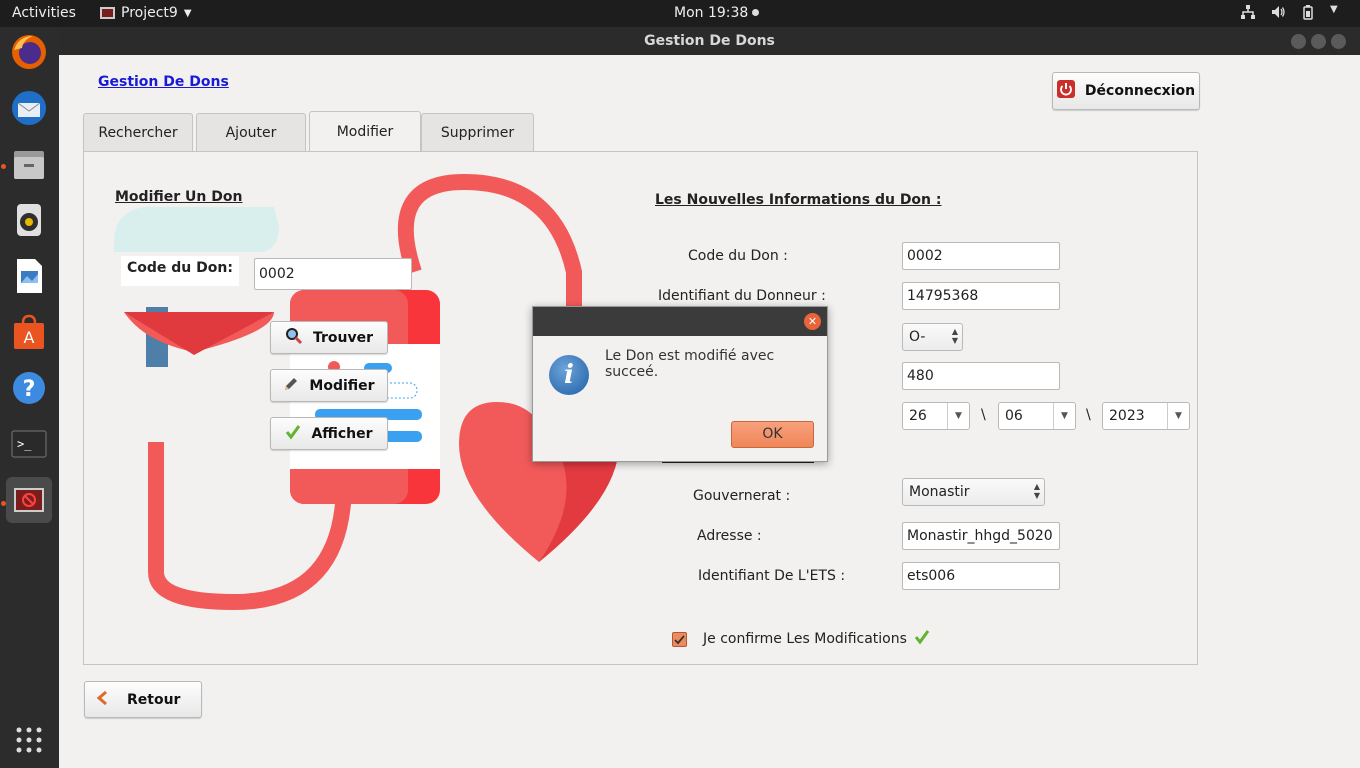  Describe the element at coordinates (1065, 91) in the screenshot. I see `power-icon` at that location.